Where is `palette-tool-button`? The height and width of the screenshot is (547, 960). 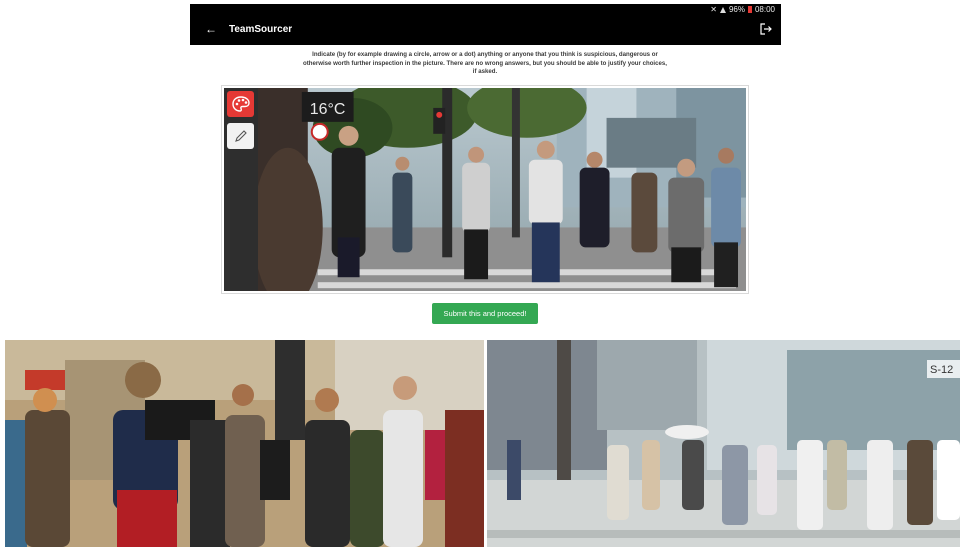
palette-tool-button is located at coordinates (240, 104).